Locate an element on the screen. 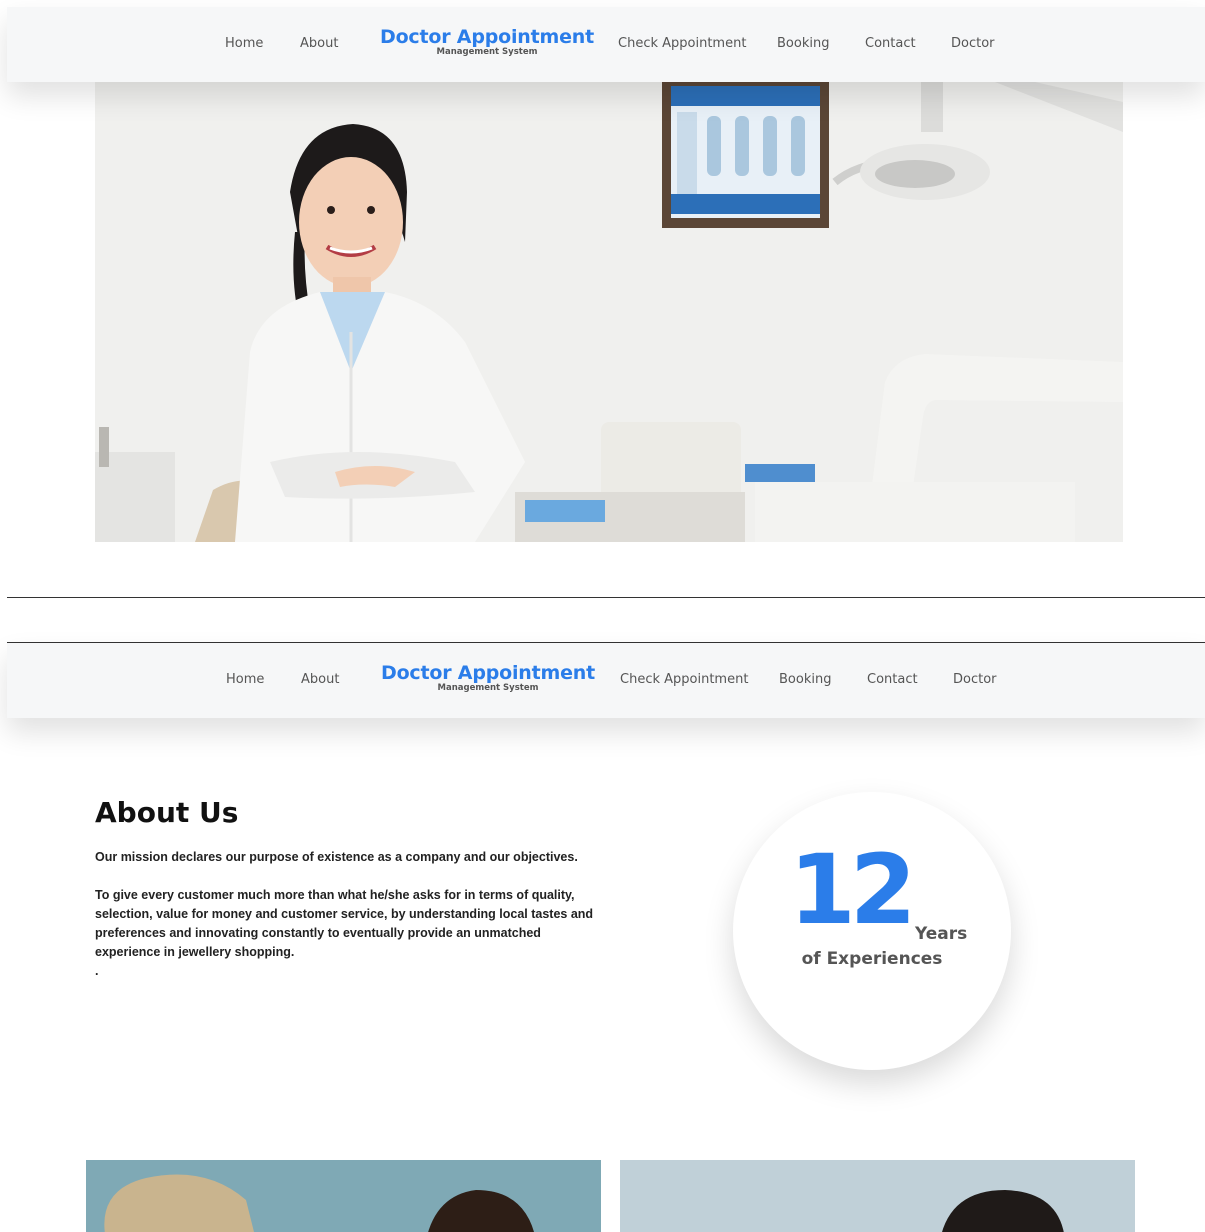 Image resolution: width=1205 pixels, height=1232 pixels. doctor-photo-illustration is located at coordinates (877, 1196).